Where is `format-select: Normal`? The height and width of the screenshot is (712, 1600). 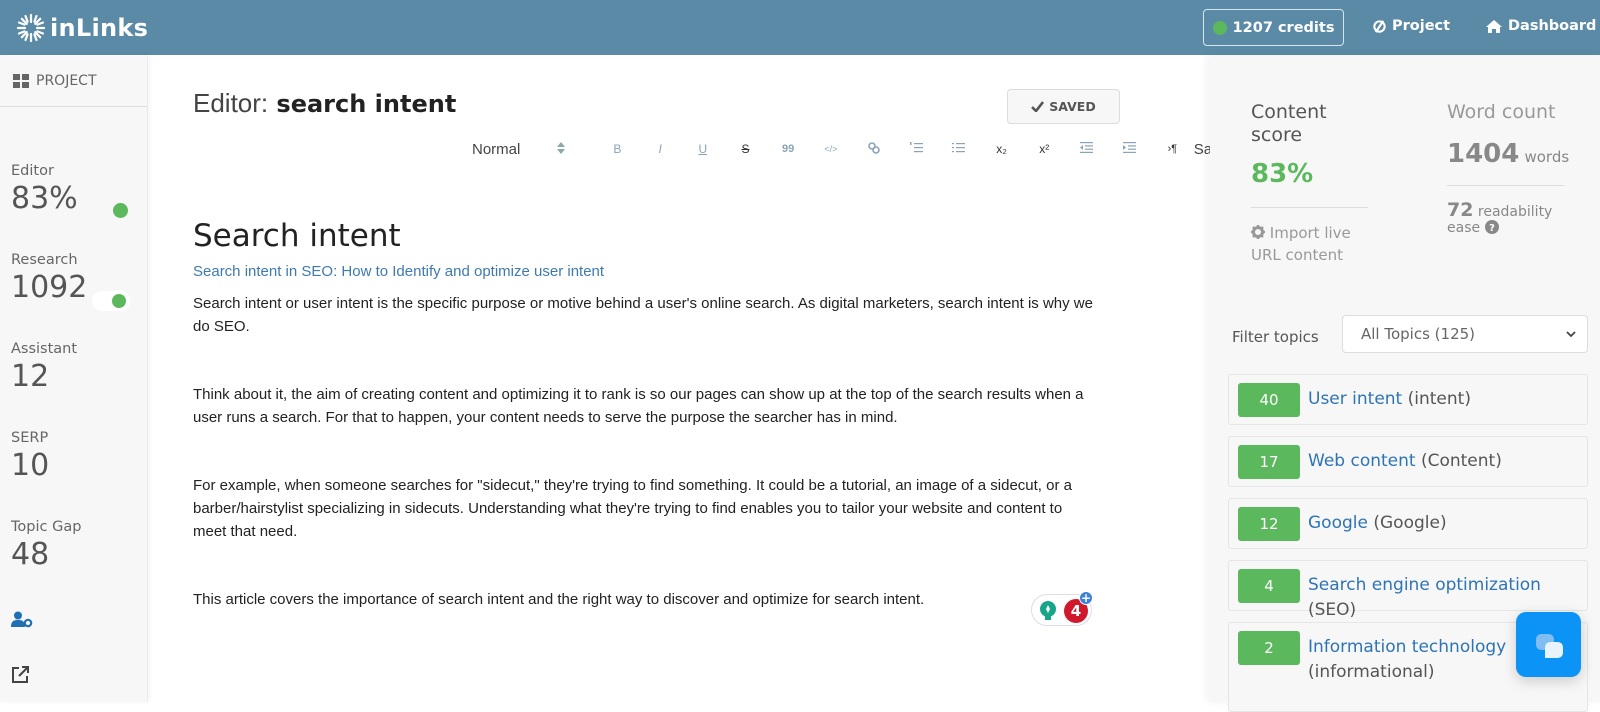 format-select: Normal is located at coordinates (514, 149).